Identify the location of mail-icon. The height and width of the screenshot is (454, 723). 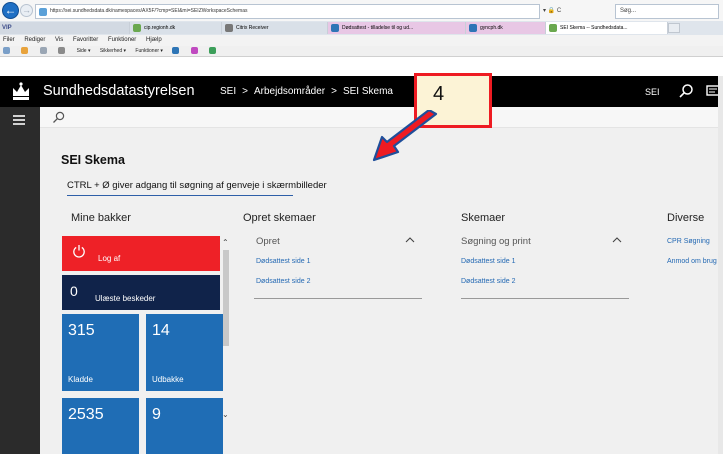
(44, 51).